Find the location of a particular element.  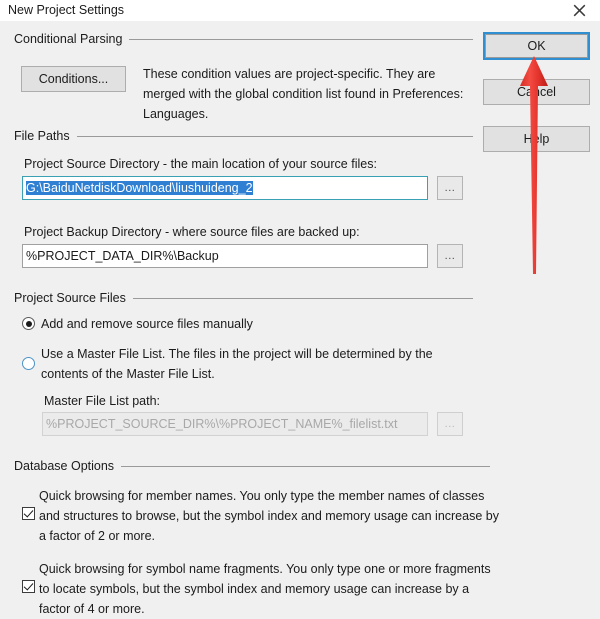

radio-manual-indicator is located at coordinates (28, 323).